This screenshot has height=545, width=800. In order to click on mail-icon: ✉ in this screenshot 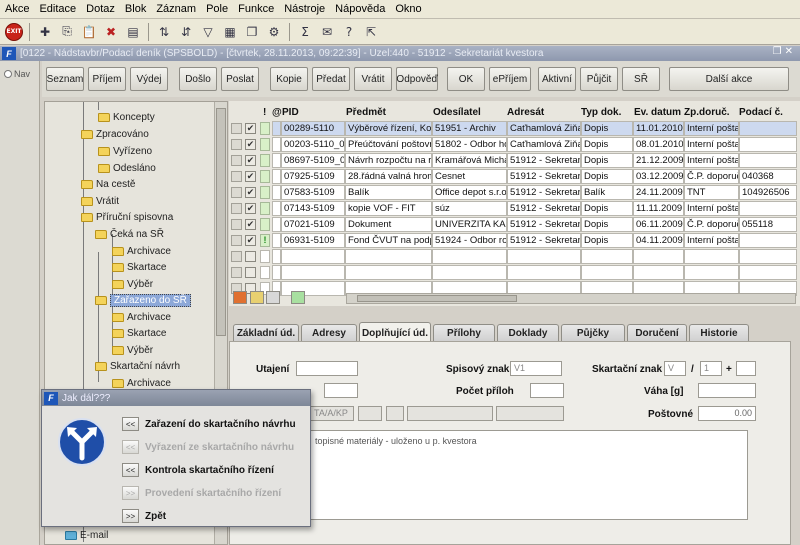, I will do `click(327, 32)`.